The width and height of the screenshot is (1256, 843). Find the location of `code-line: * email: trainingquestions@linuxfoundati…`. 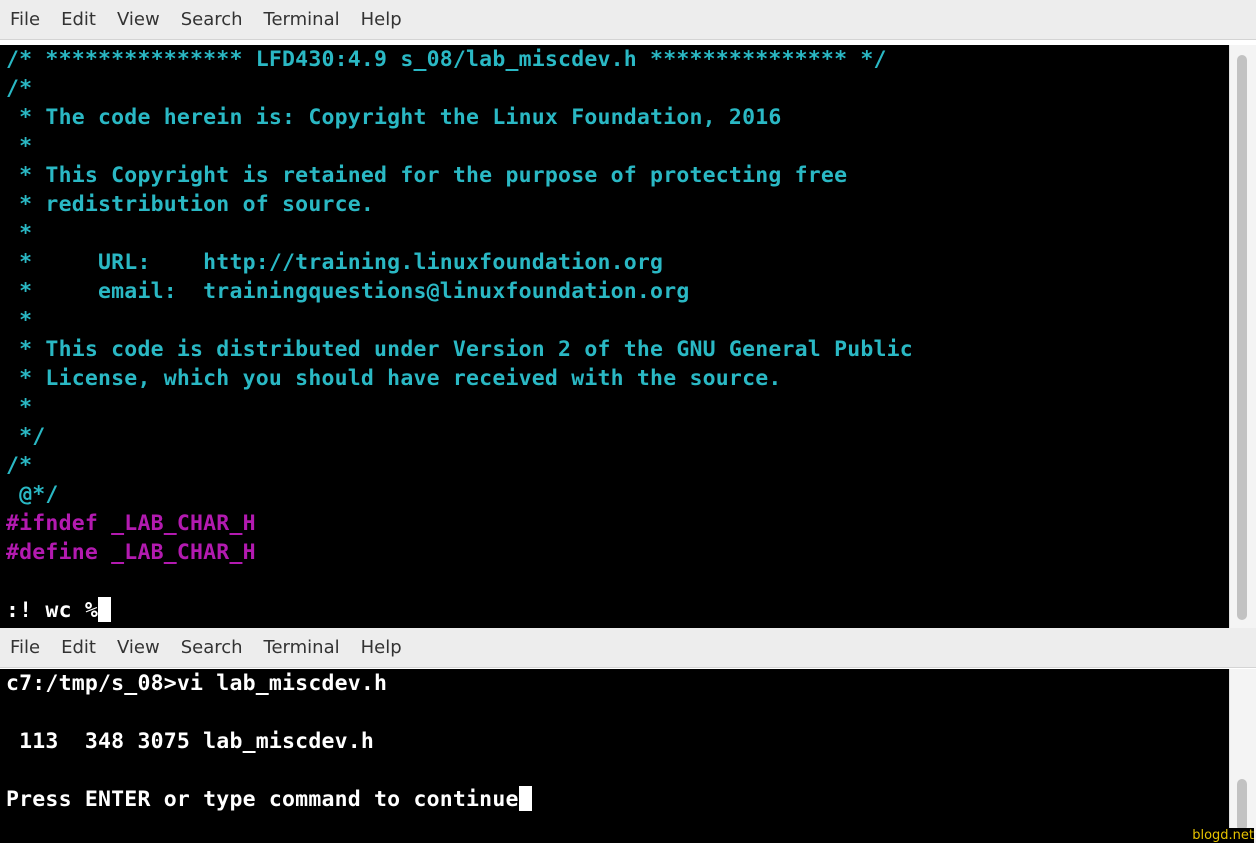

code-line: * email: trainingquestions@linuxfoundati… is located at coordinates (348, 291).